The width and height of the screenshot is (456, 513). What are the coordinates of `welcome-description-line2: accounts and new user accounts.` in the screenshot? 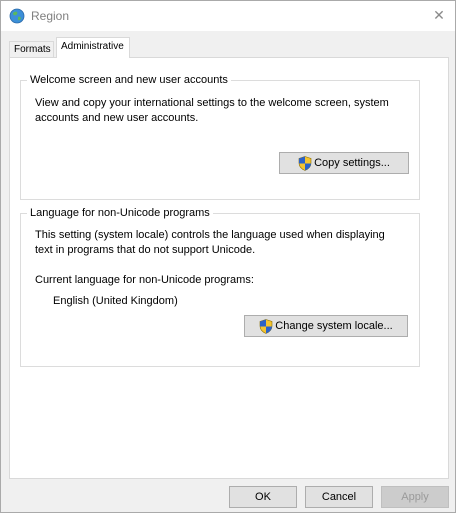 It's located at (117, 118).